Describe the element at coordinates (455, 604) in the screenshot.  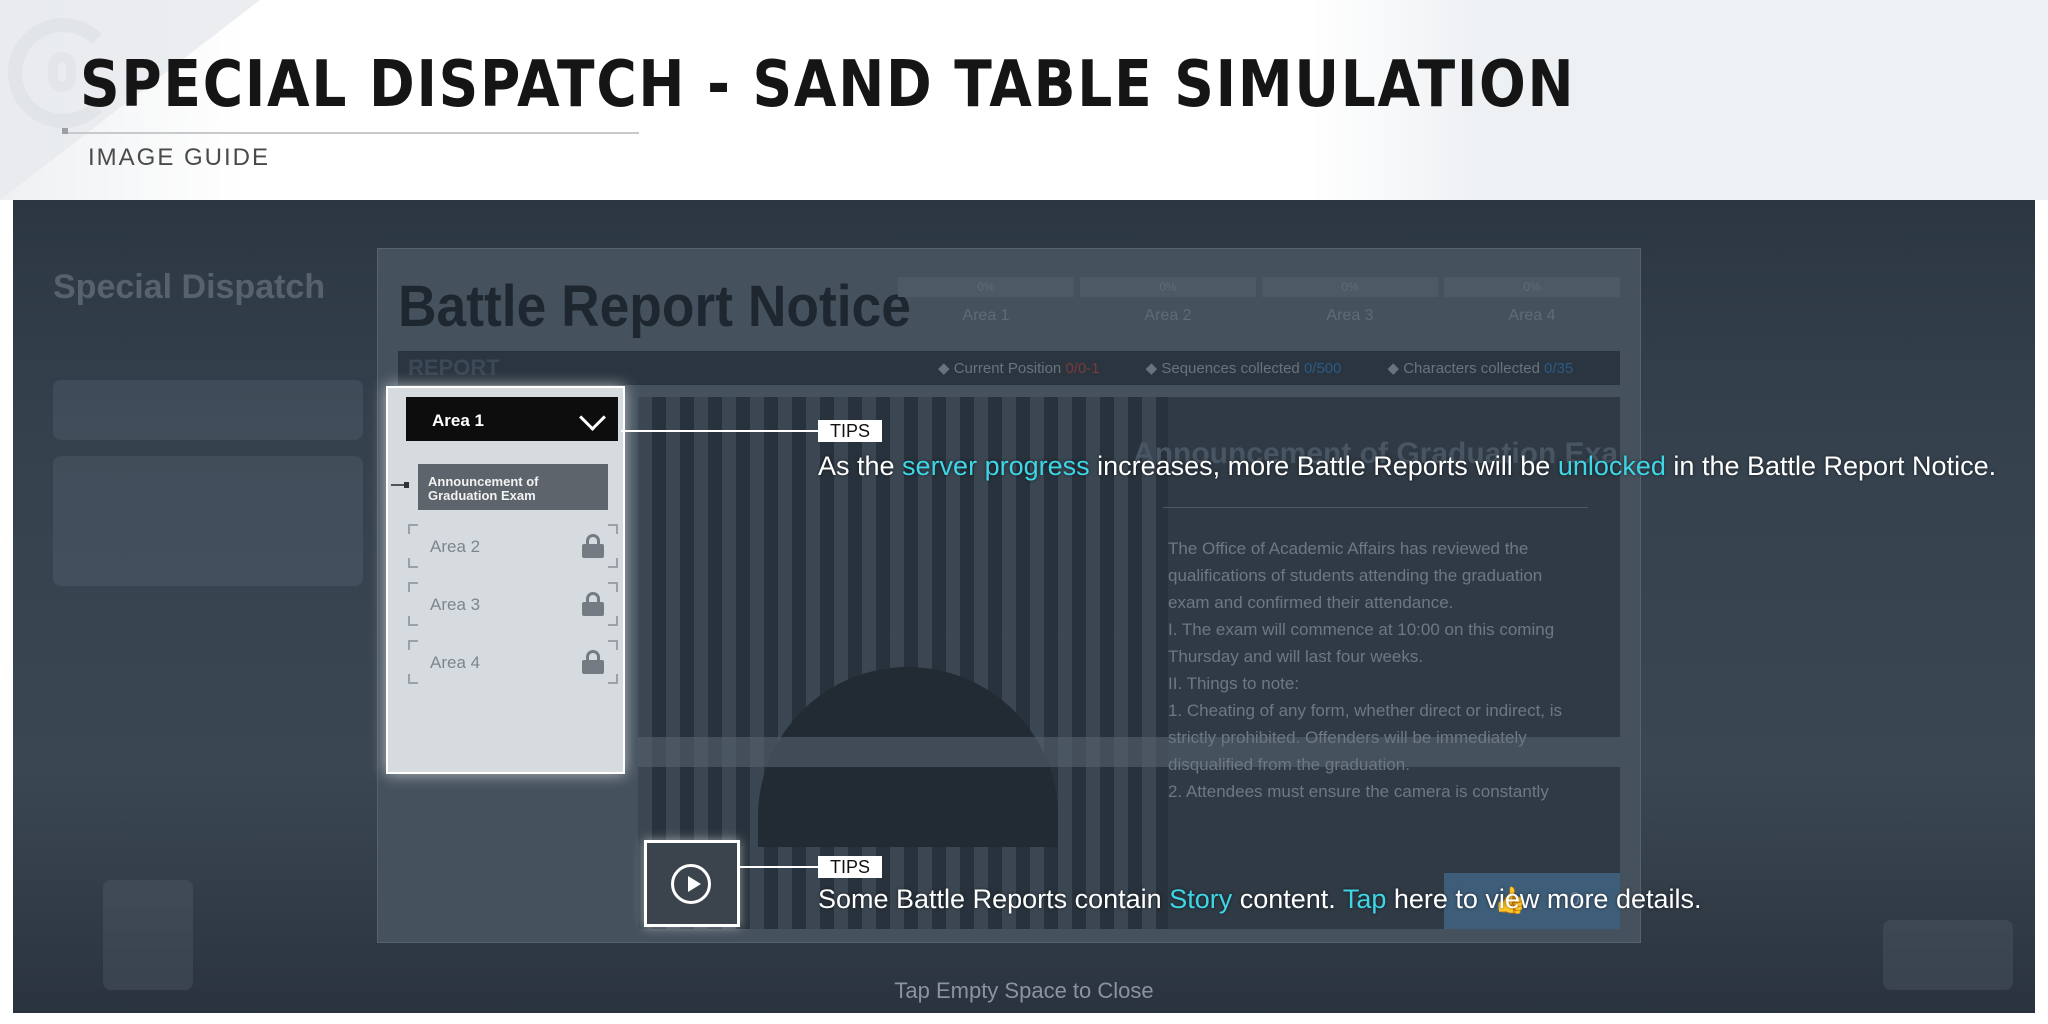
I see `locked-area-label: Area 3` at that location.